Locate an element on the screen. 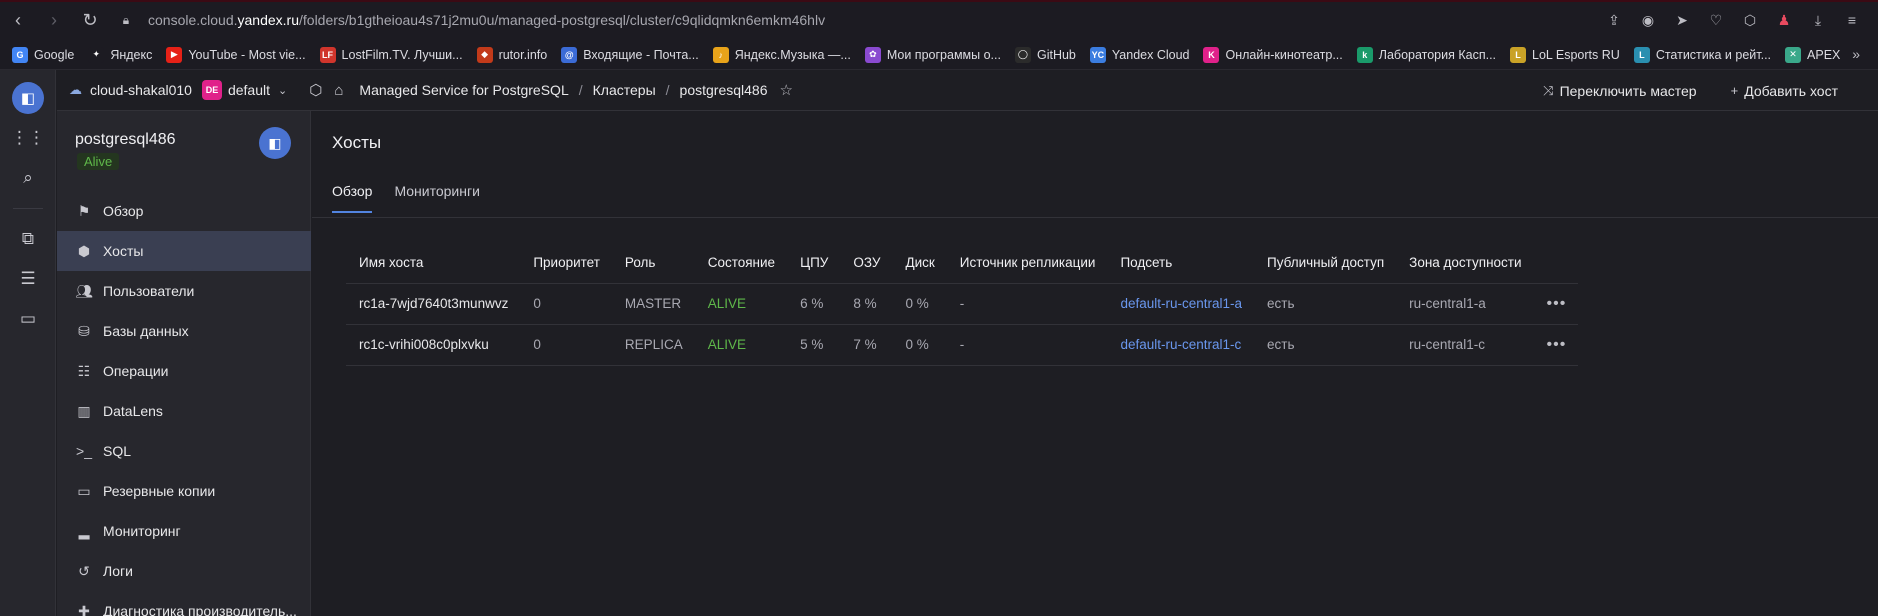 This screenshot has height=616, width=1878. column-header: Приоритет is located at coordinates (566, 263).